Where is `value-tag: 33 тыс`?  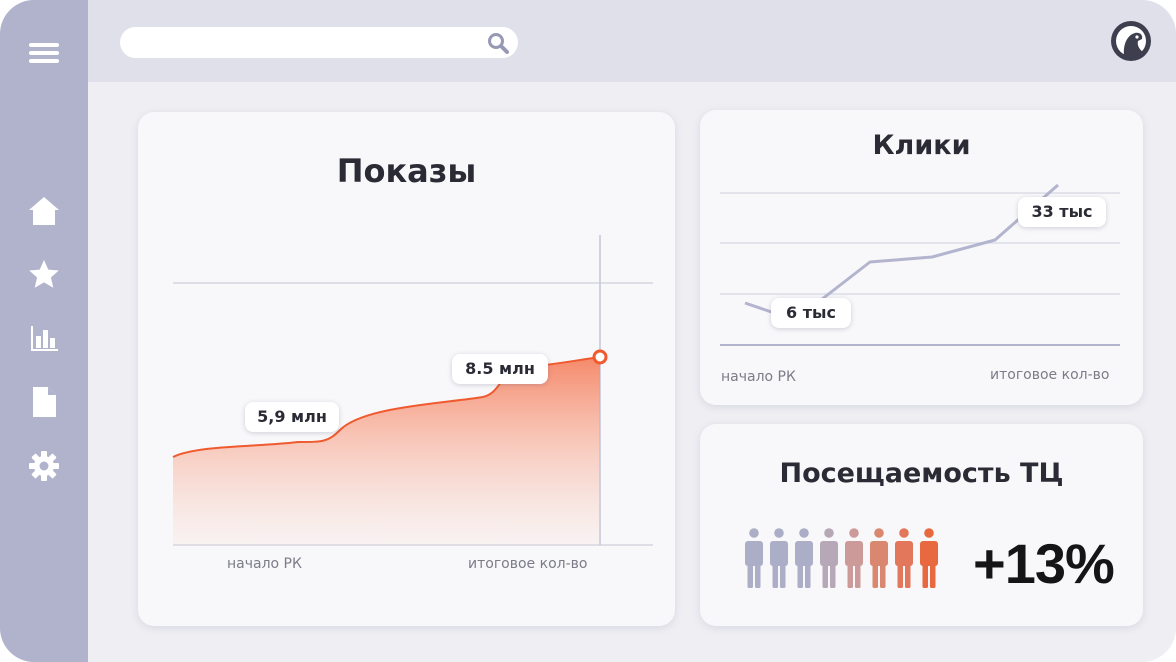
value-tag: 33 тыс is located at coordinates (1062, 212).